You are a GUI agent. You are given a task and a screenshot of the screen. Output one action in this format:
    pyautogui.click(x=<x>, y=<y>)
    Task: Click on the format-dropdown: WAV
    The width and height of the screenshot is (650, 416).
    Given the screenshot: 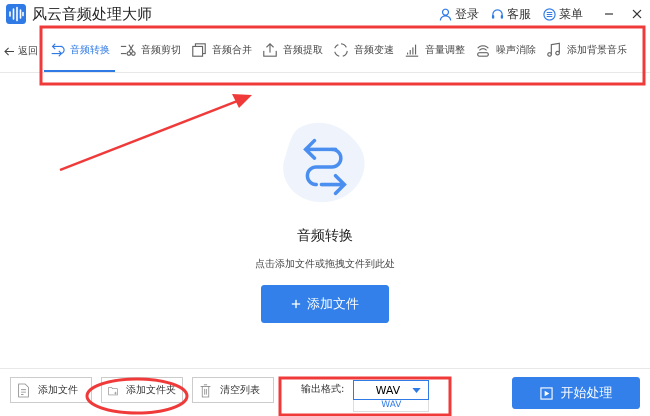 What is the action you would take?
    pyautogui.click(x=391, y=390)
    